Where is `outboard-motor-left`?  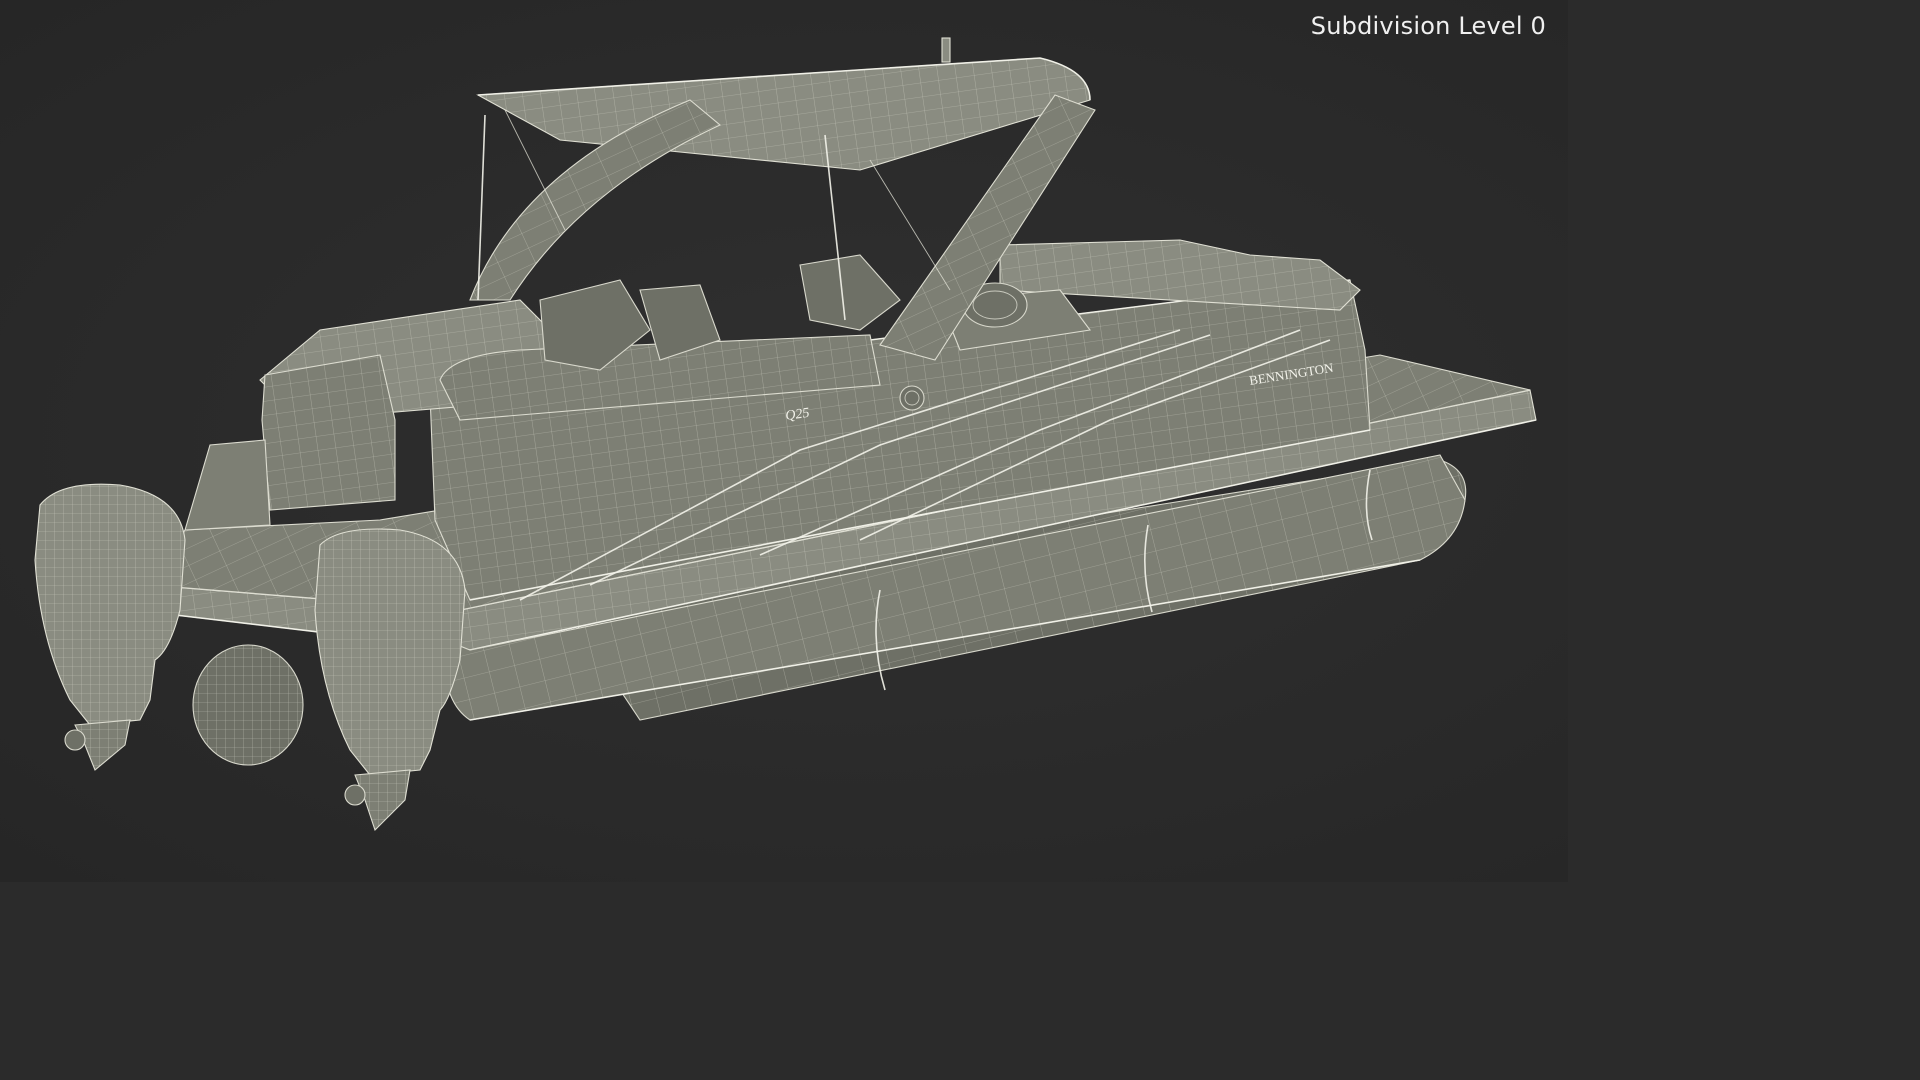 outboard-motor-left is located at coordinates (110, 627).